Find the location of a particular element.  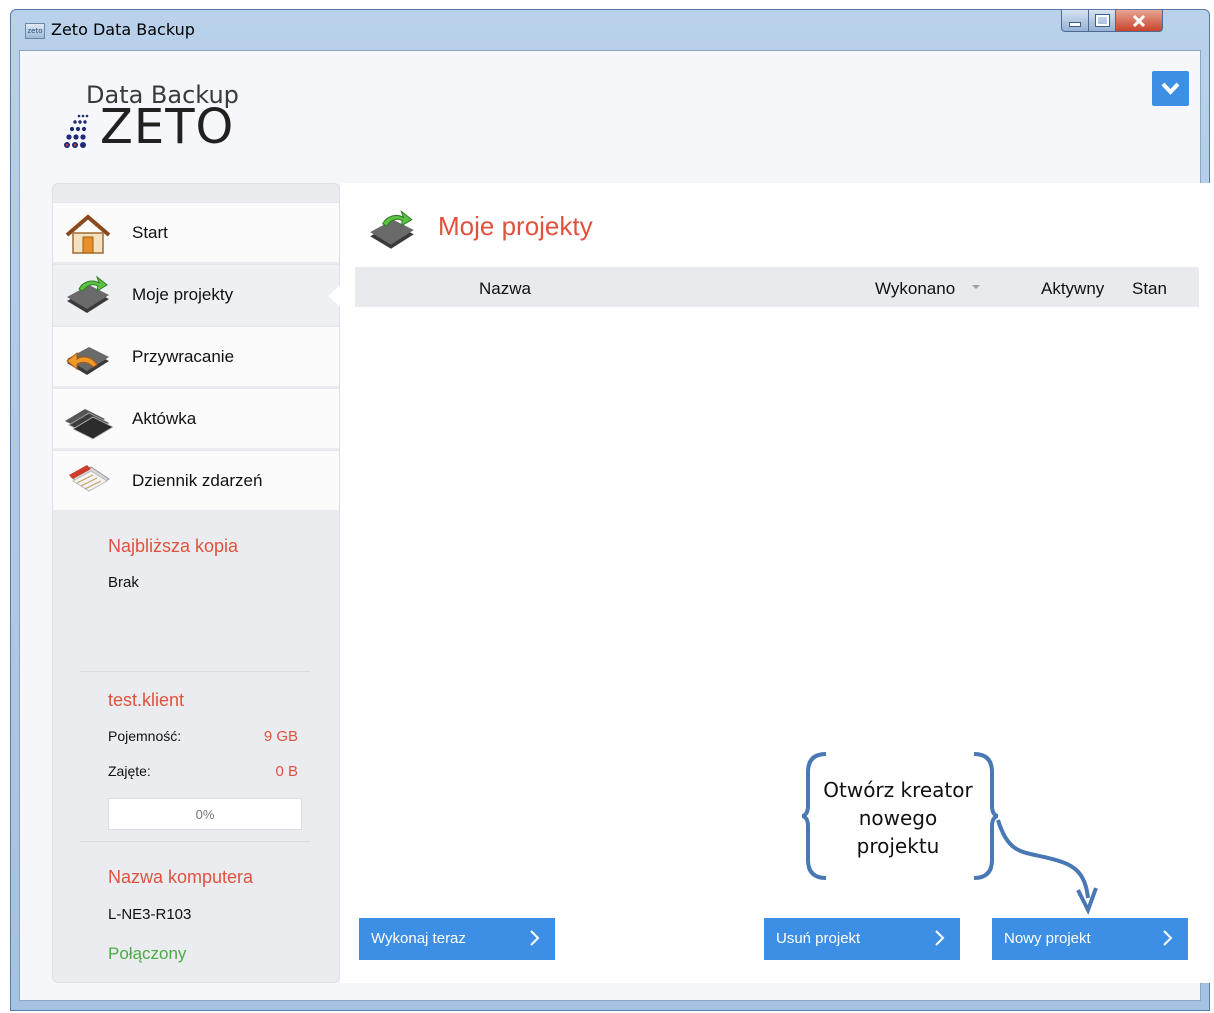

sidebar-item-start: Start is located at coordinates (196, 232).